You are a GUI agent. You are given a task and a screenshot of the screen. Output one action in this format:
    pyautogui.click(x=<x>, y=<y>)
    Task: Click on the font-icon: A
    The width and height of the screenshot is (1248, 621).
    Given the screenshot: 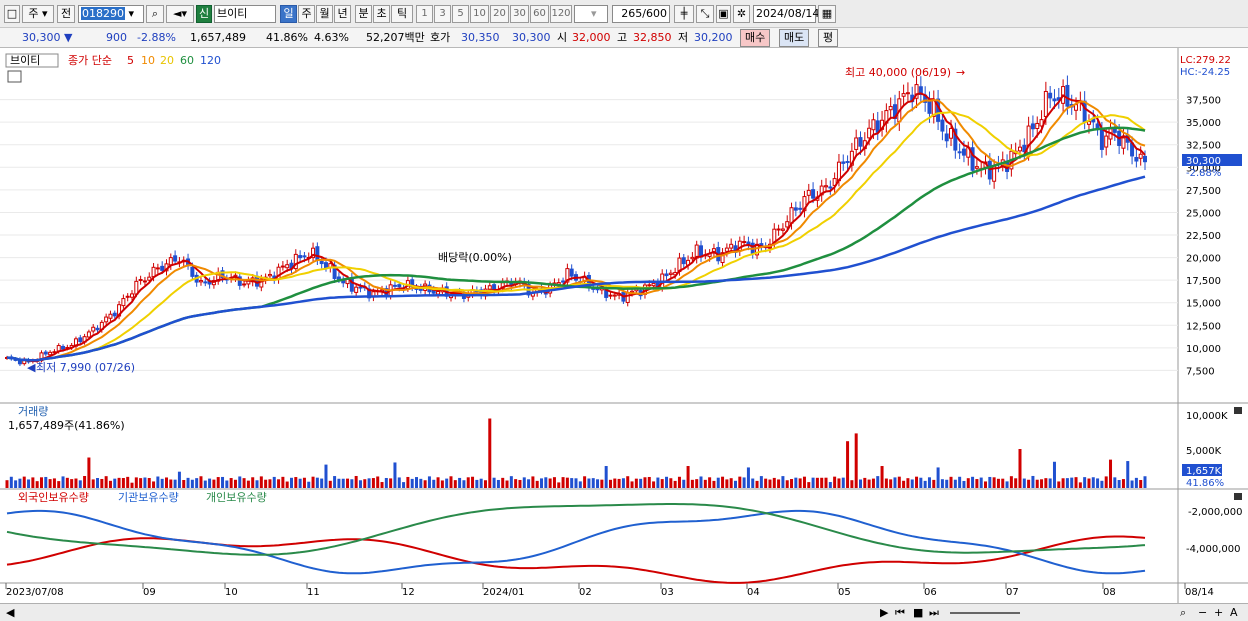 What is the action you would take?
    pyautogui.click(x=1234, y=612)
    